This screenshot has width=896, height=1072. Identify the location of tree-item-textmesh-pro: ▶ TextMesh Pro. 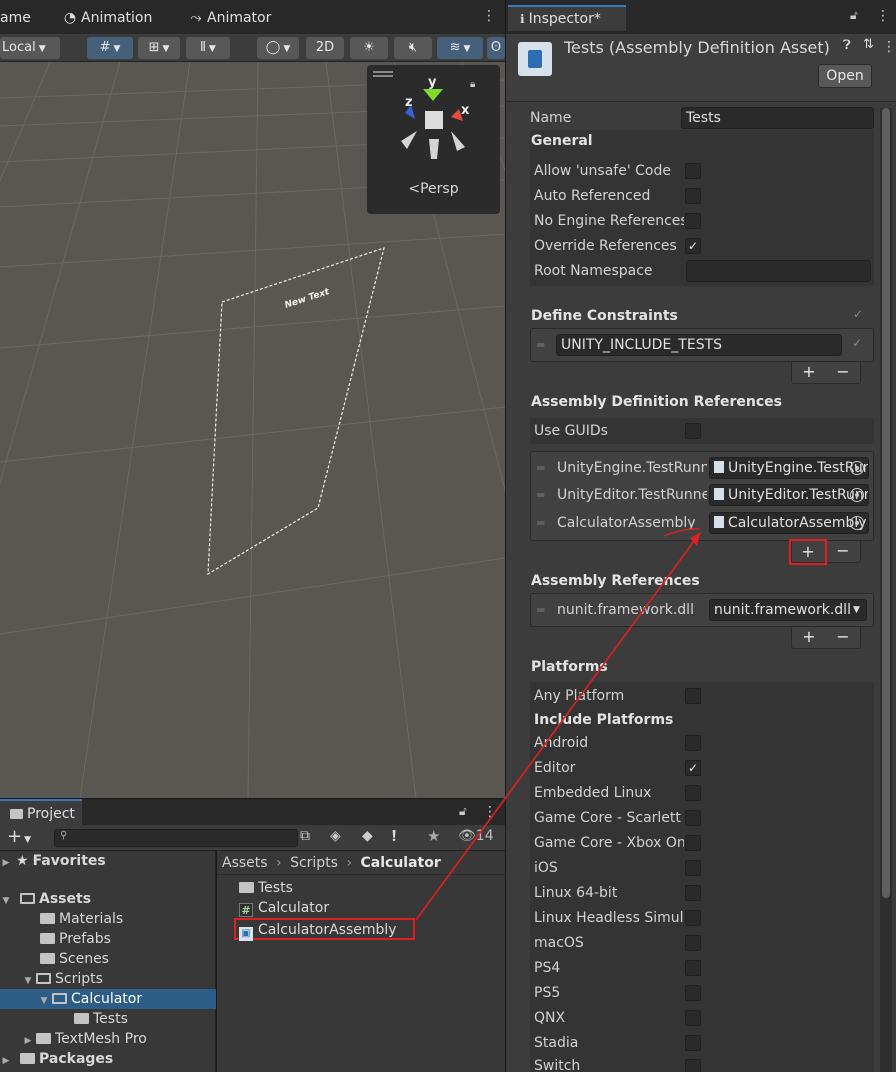
(108, 1039).